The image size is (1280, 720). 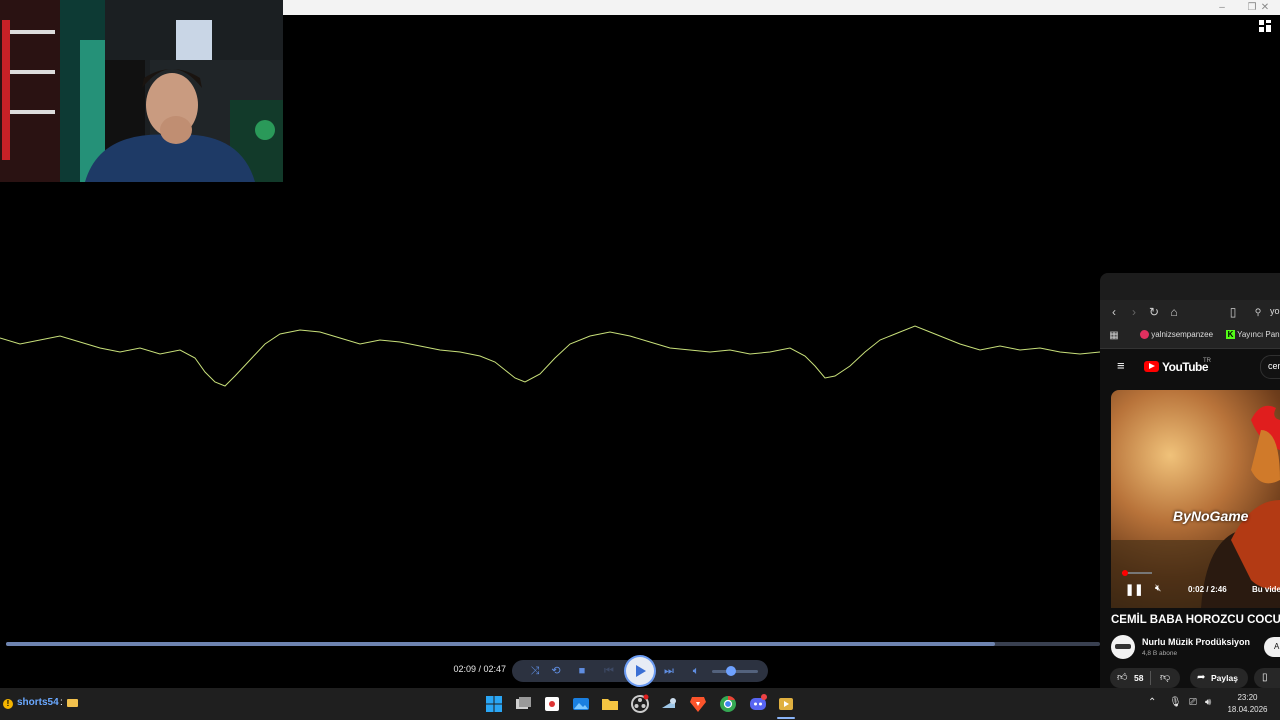 What do you see at coordinates (1165, 678) in the screenshot?
I see `dislike-icon: 👎︎` at bounding box center [1165, 678].